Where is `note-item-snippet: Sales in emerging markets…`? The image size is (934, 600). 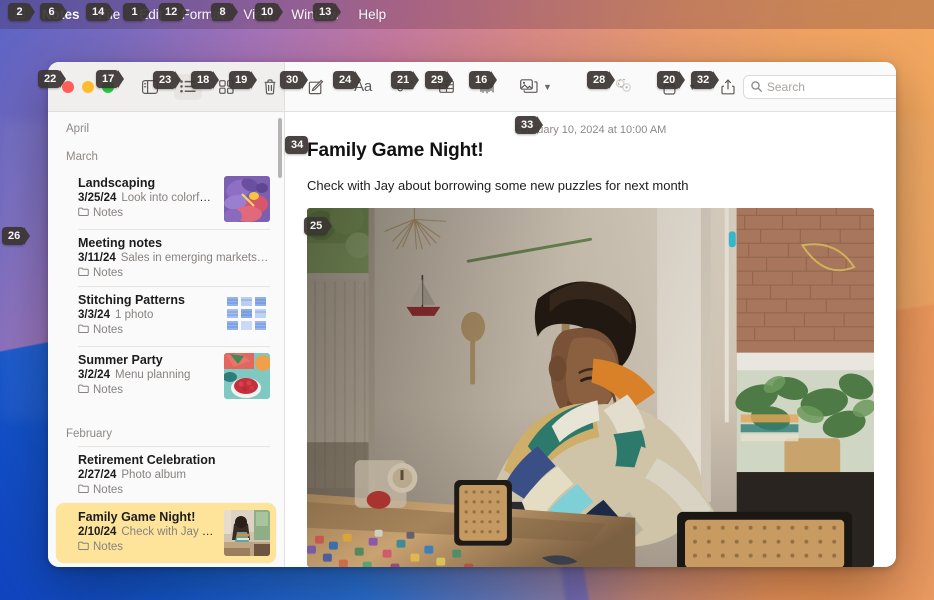
note-item-snippet: Sales in emerging markets… is located at coordinates (194, 258).